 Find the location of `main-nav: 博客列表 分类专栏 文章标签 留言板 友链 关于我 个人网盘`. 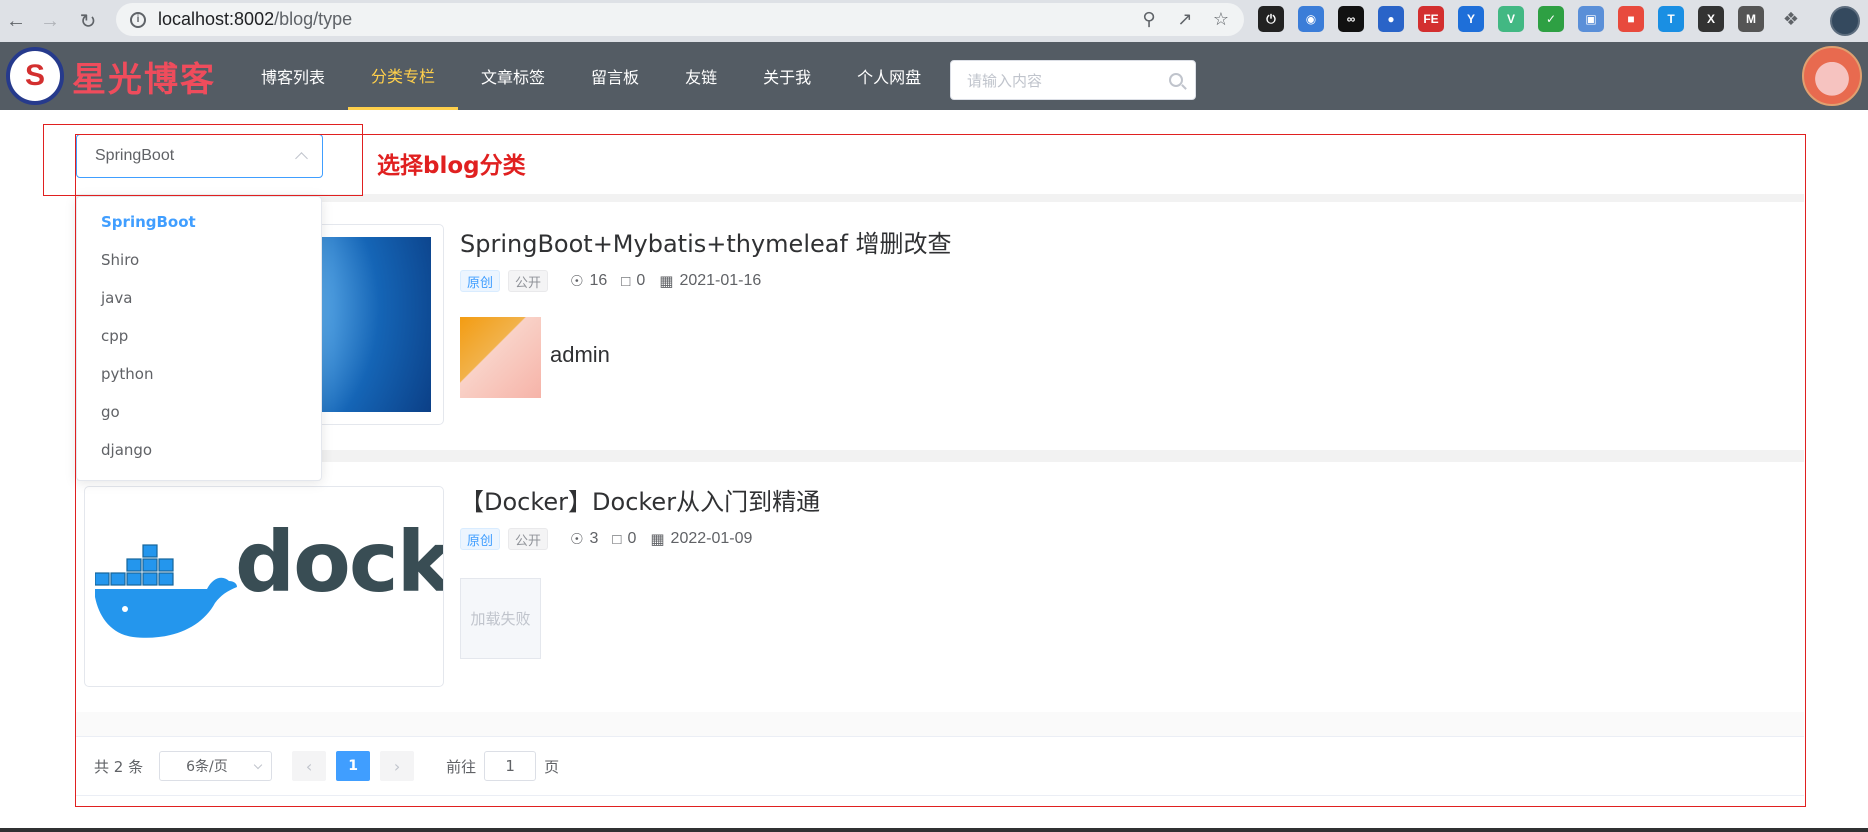

main-nav: 博客列表 分类专栏 文章标签 留言板 友链 关于我 个人网盘 is located at coordinates (591, 76).